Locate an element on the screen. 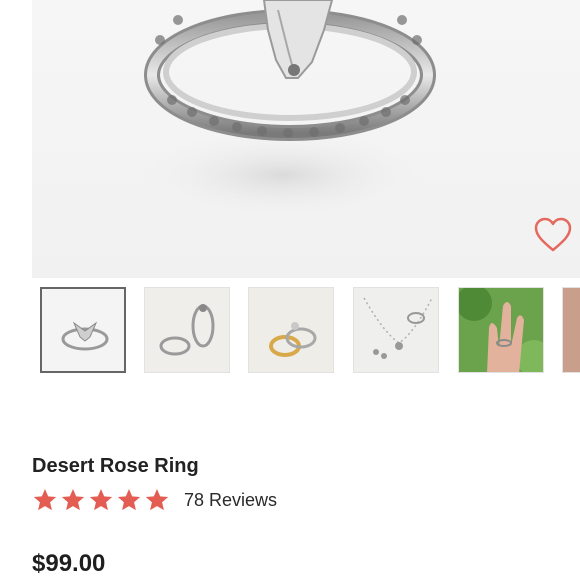  thumbnail-ring-two-views is located at coordinates (187, 330).